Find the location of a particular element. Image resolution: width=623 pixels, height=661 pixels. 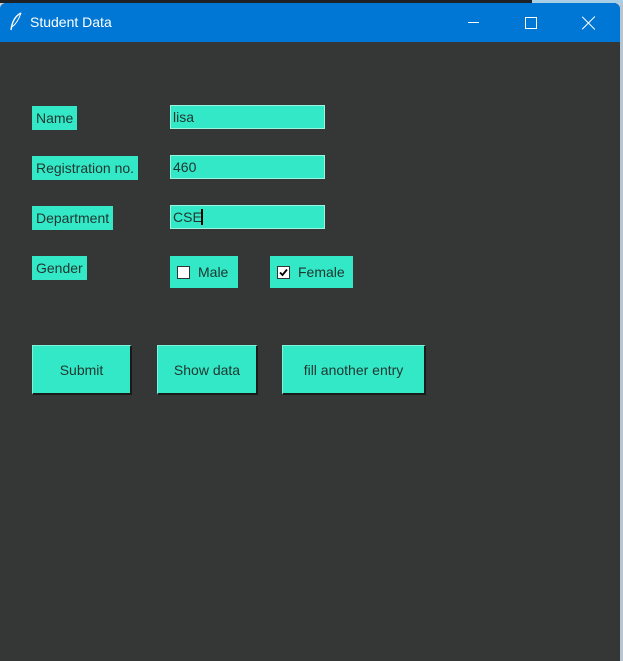

close-button is located at coordinates (589, 22).